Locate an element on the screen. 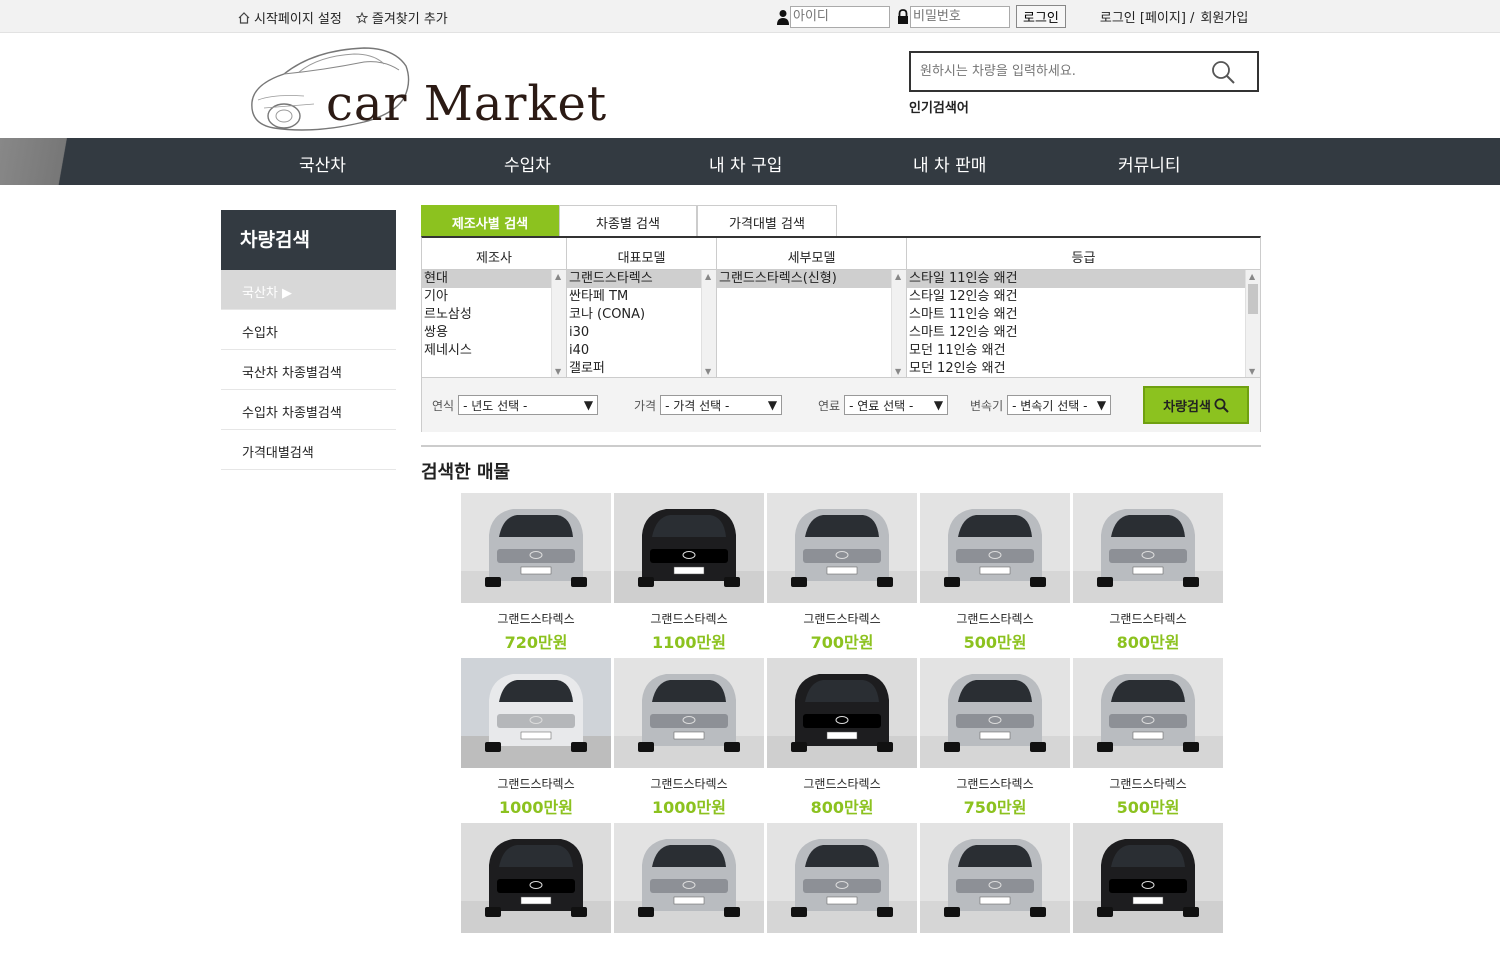  car-card: 그랜드스타렉스 1100만원 is located at coordinates (689, 573).